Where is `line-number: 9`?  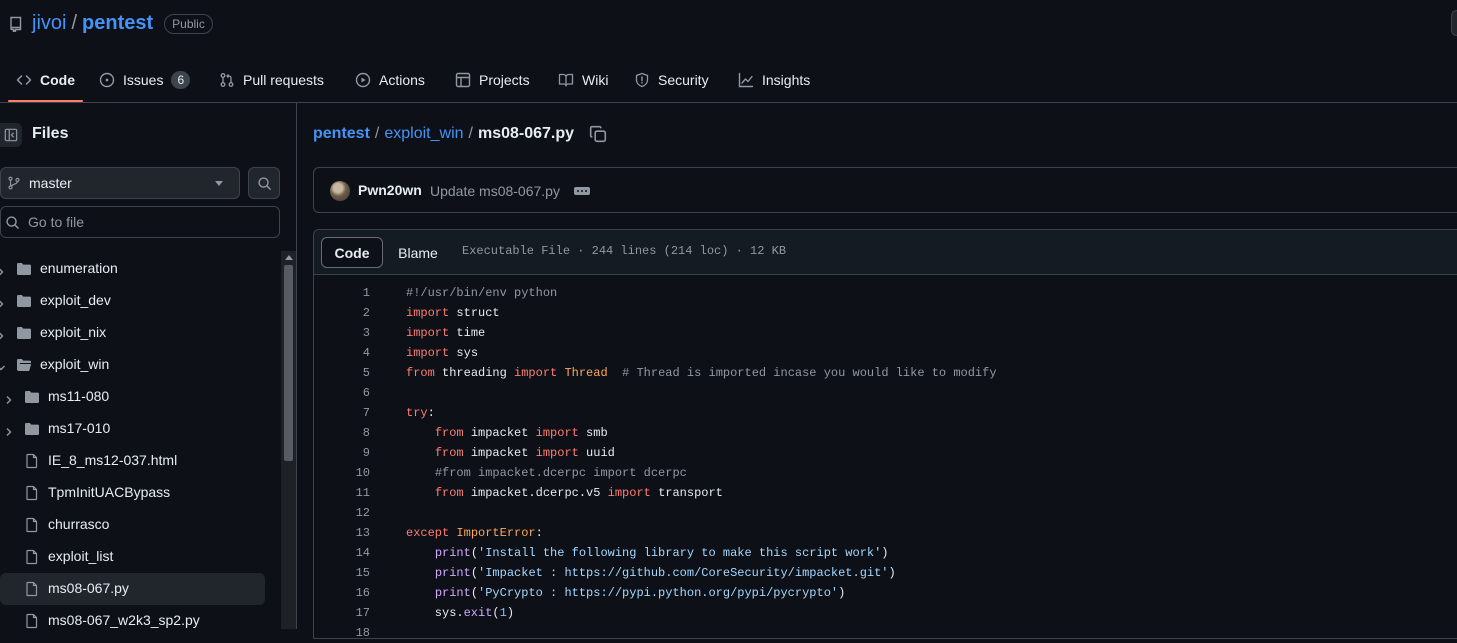 line-number: 9 is located at coordinates (342, 453).